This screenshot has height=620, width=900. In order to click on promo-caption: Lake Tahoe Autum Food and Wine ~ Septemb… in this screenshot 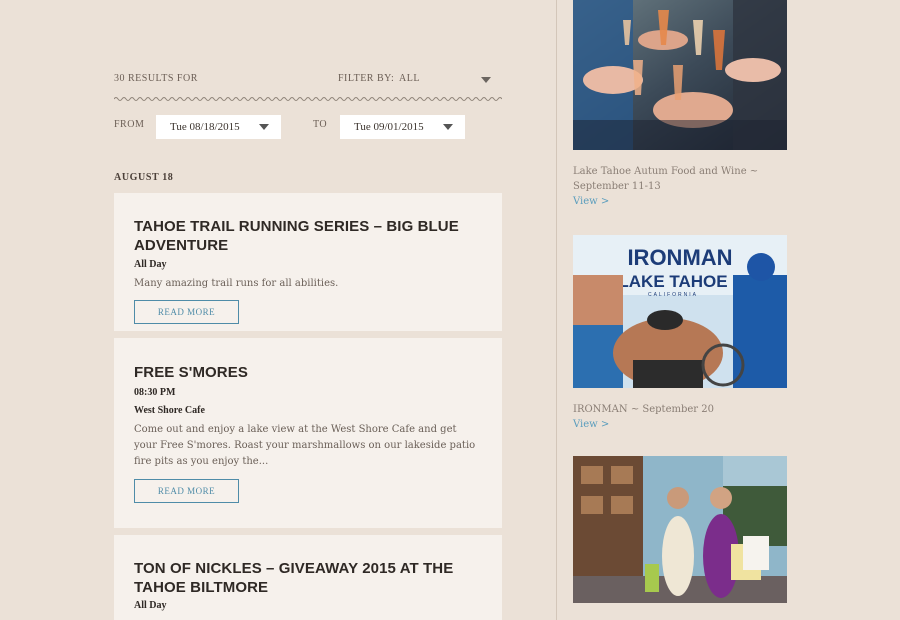, I will do `click(680, 186)`.